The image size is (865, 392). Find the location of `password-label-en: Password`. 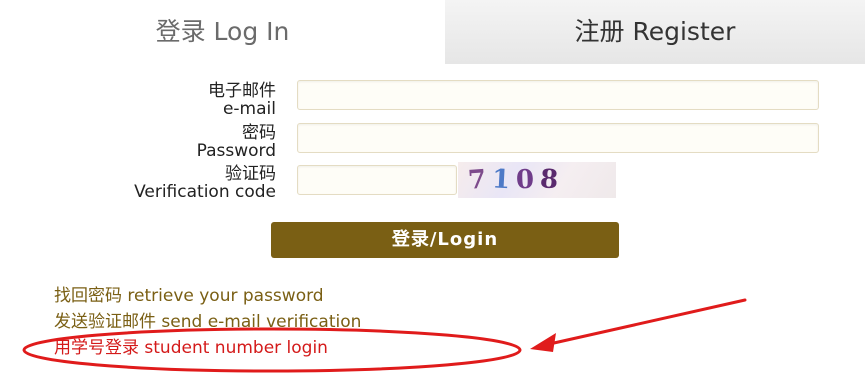

password-label-en: Password is located at coordinates (236, 151).